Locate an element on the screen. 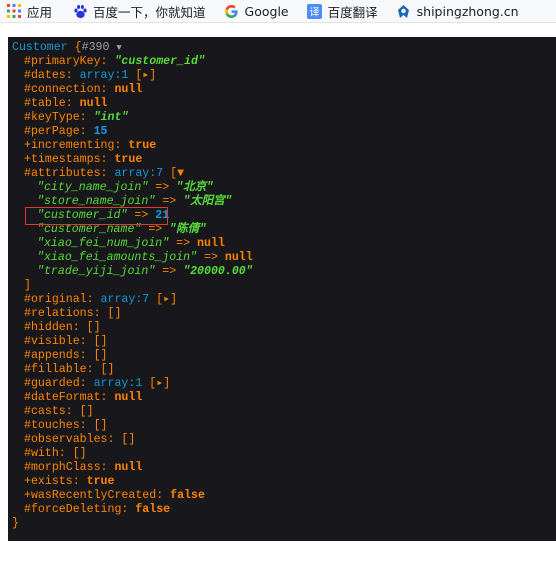  property-row: #perPage: 15 is located at coordinates (132, 132).